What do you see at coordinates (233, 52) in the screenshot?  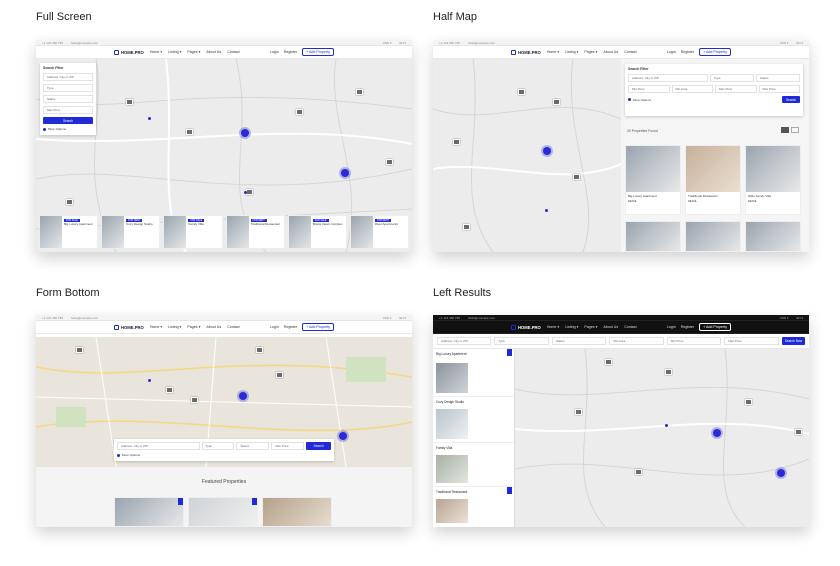 I see `nav-contact: Contact` at bounding box center [233, 52].